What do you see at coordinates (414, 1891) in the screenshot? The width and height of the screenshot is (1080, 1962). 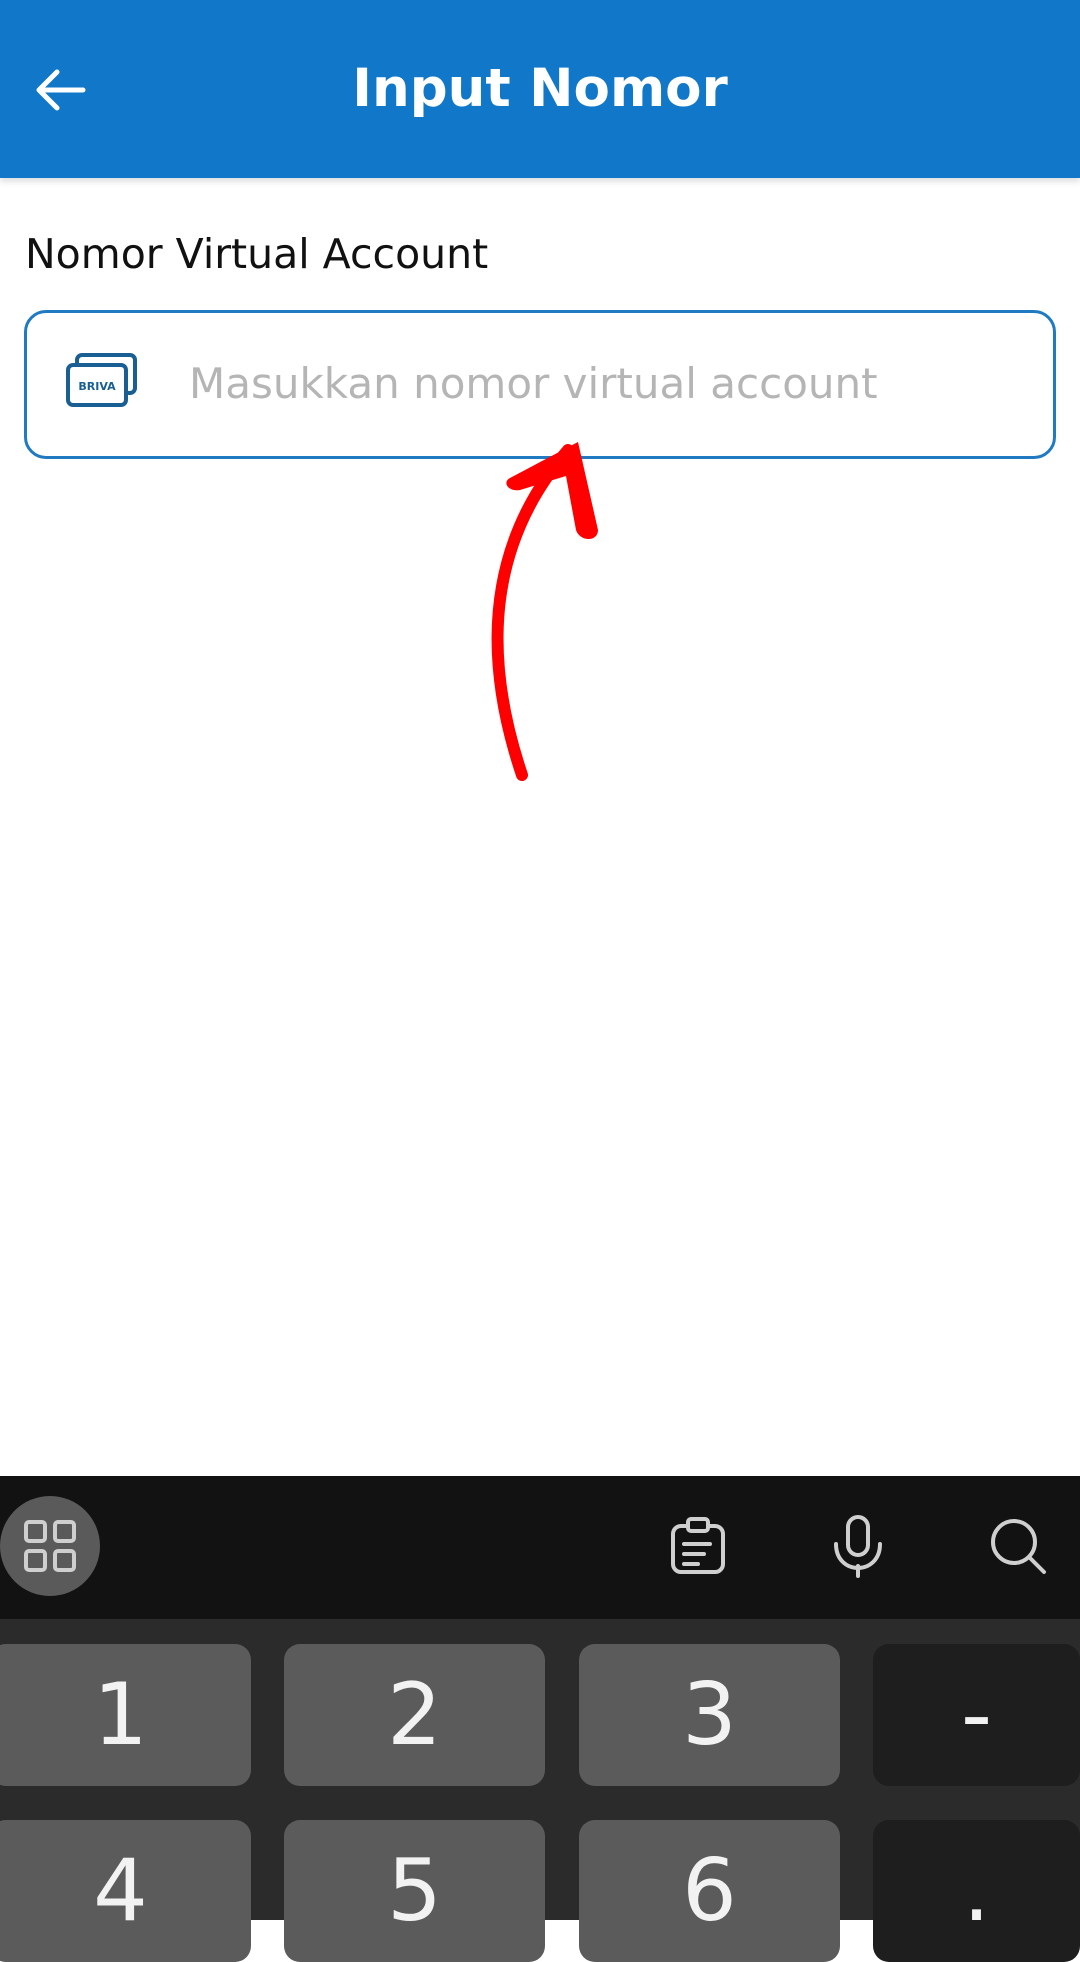 I see `key-5: 5` at bounding box center [414, 1891].